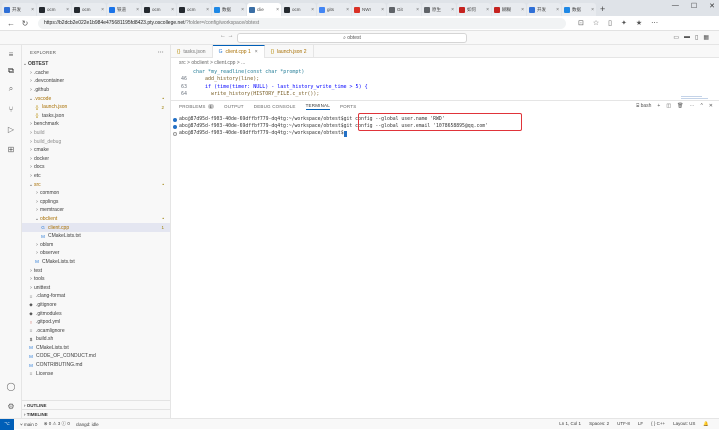 The width and height of the screenshot is (719, 430). What do you see at coordinates (96, 176) in the screenshot?
I see `tree-item: › etc` at bounding box center [96, 176].